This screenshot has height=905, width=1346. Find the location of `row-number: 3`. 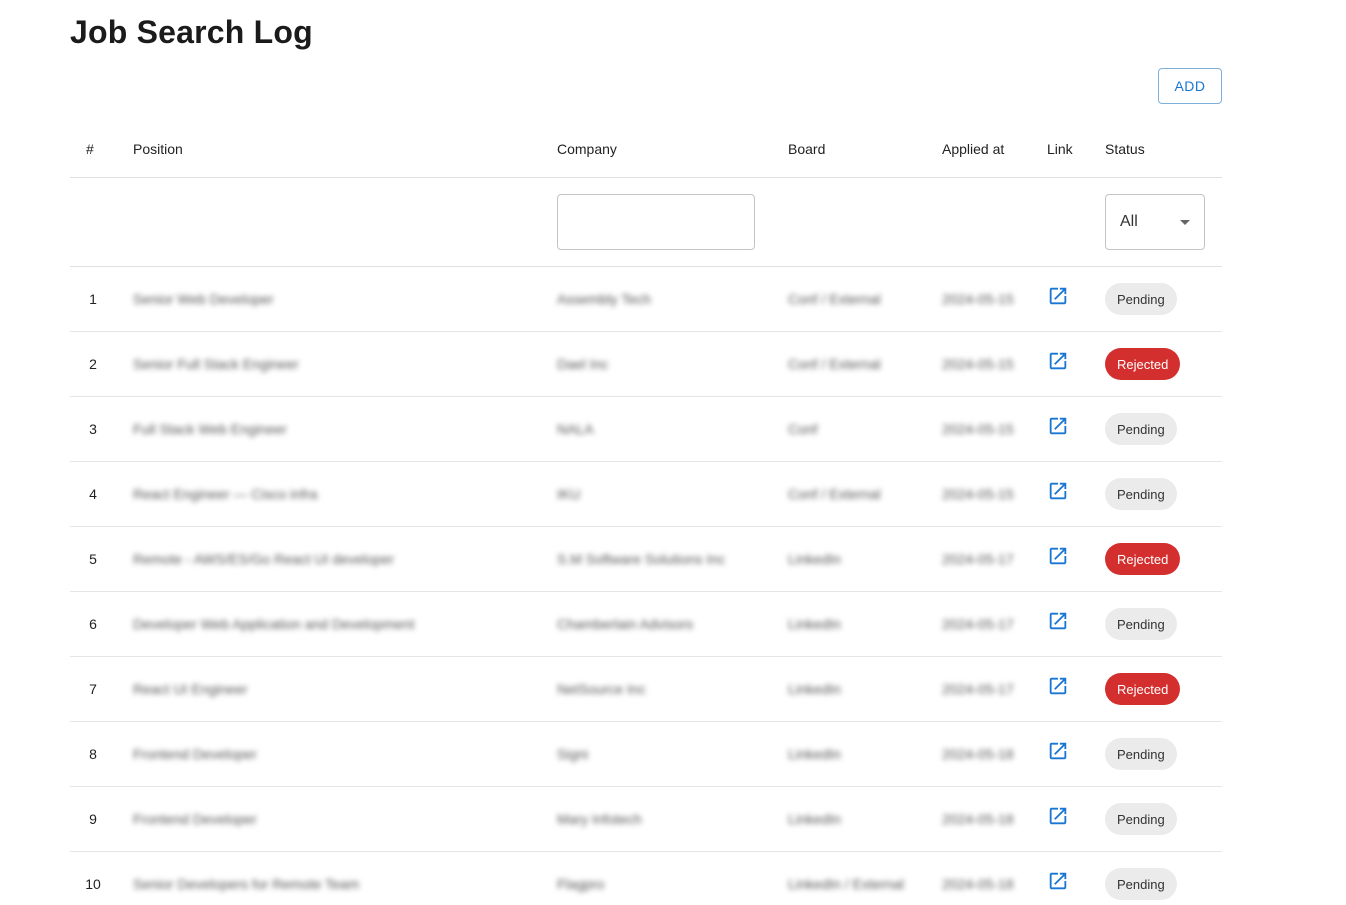

row-number: 3 is located at coordinates (93, 429).